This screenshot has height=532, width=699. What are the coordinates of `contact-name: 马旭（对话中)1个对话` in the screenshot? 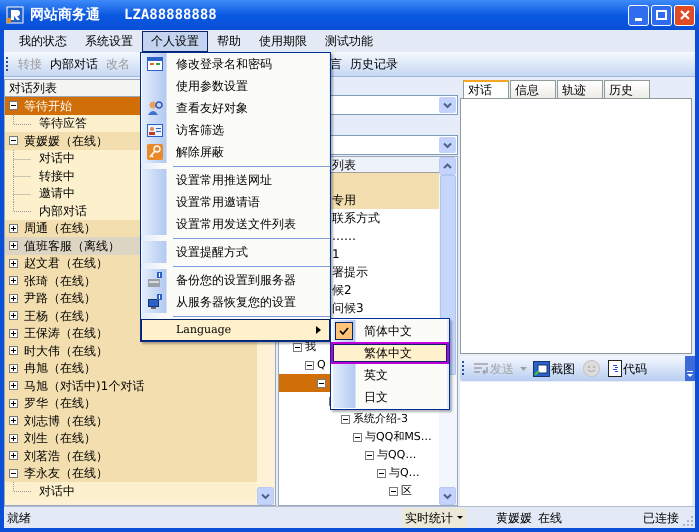 It's located at (84, 386).